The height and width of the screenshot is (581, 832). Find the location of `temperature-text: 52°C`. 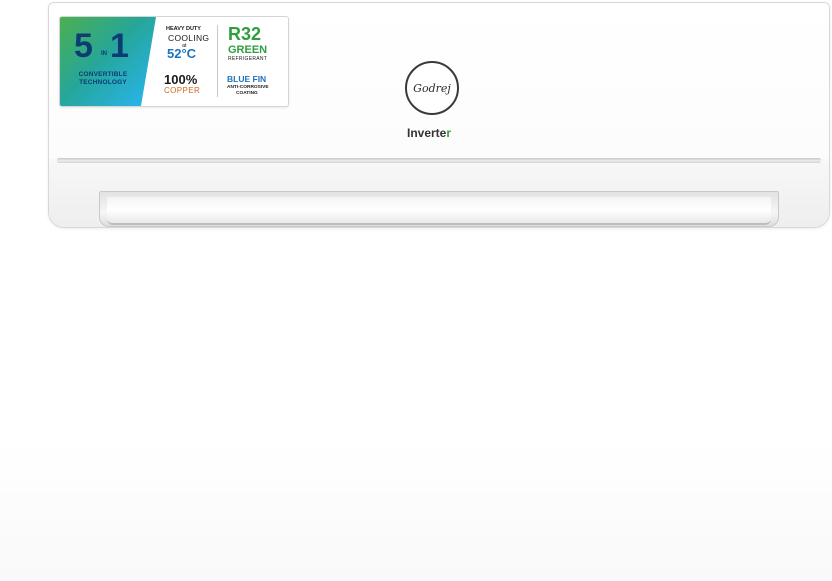

temperature-text: 52°C is located at coordinates (182, 53).